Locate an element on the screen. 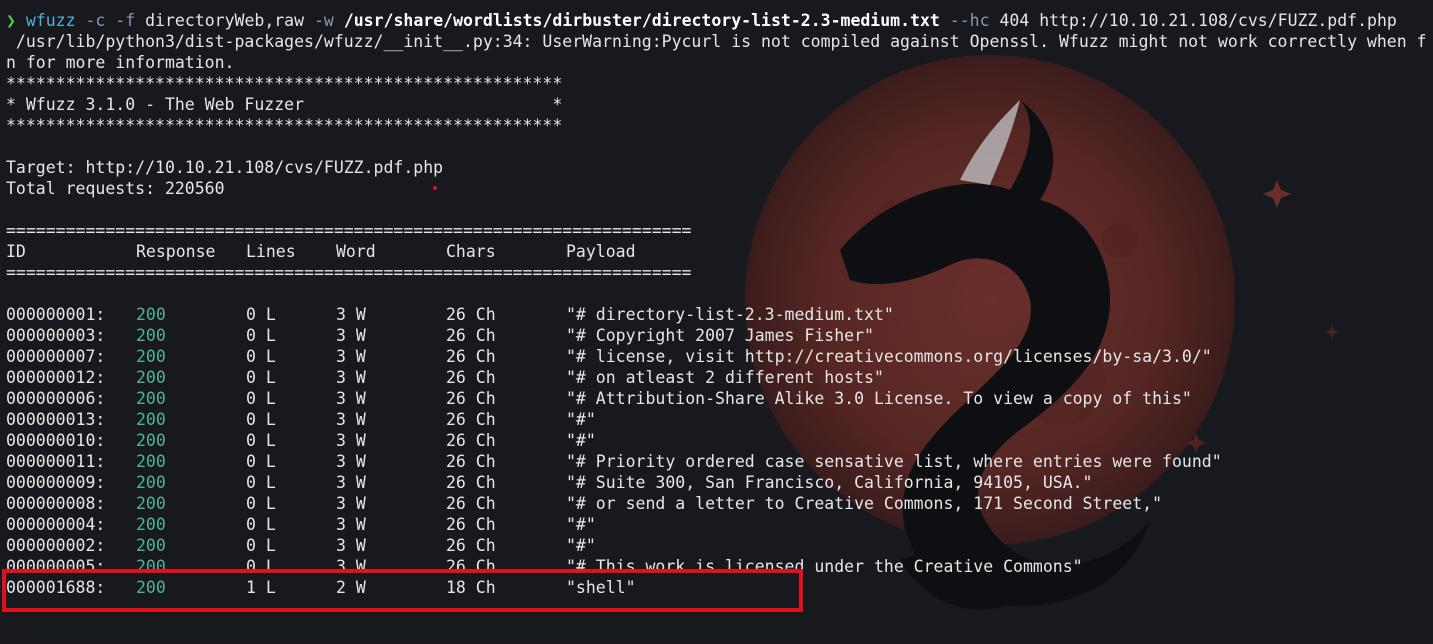 Image resolution: width=1433 pixels, height=644 pixels. header-chars: Chars is located at coordinates (471, 251).